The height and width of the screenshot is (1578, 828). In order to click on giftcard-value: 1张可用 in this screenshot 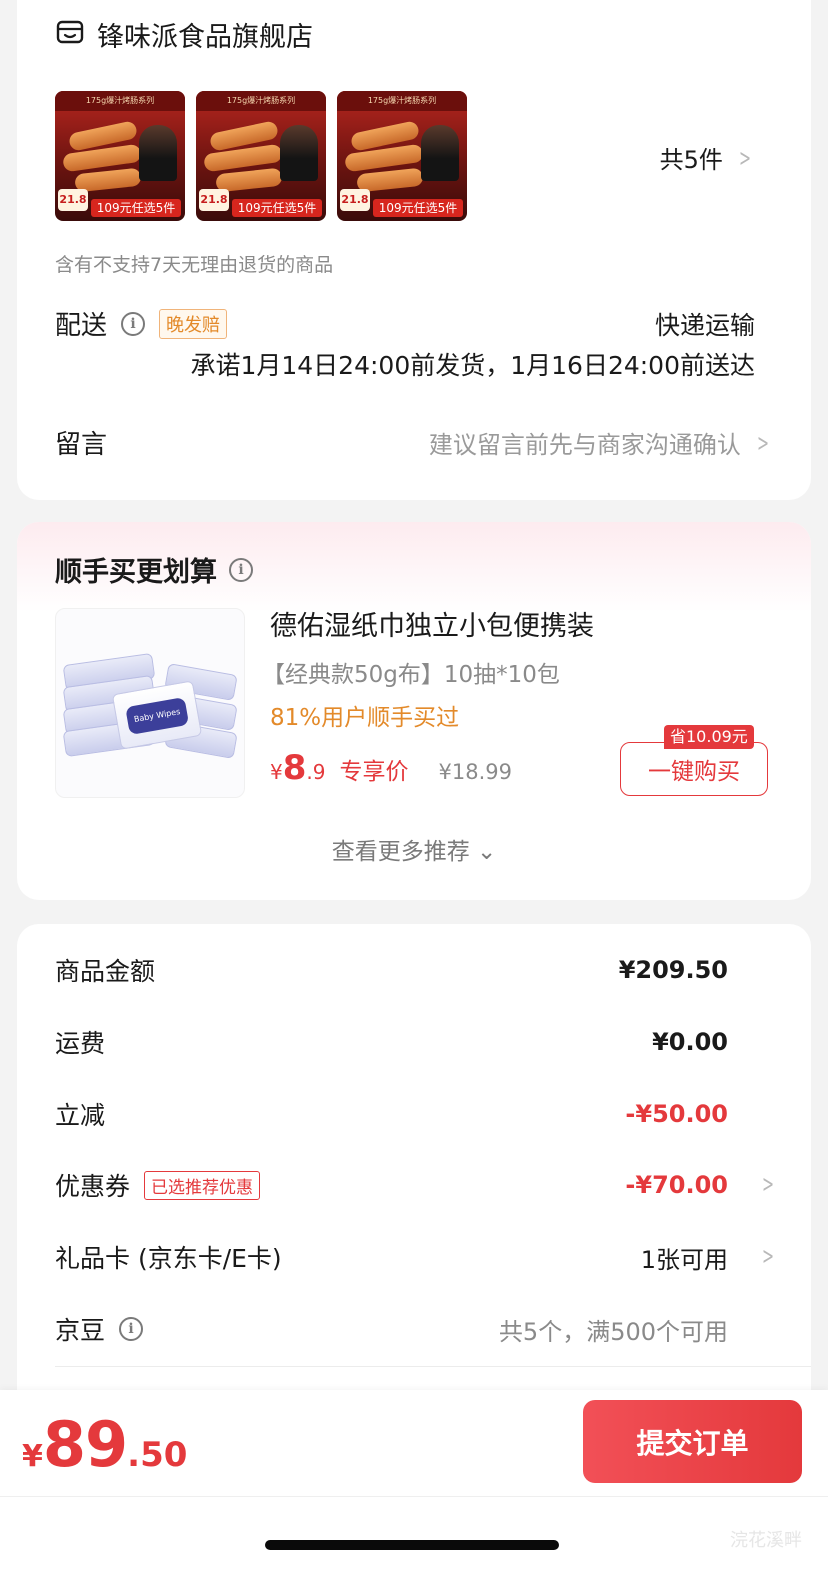, I will do `click(684, 1259)`.